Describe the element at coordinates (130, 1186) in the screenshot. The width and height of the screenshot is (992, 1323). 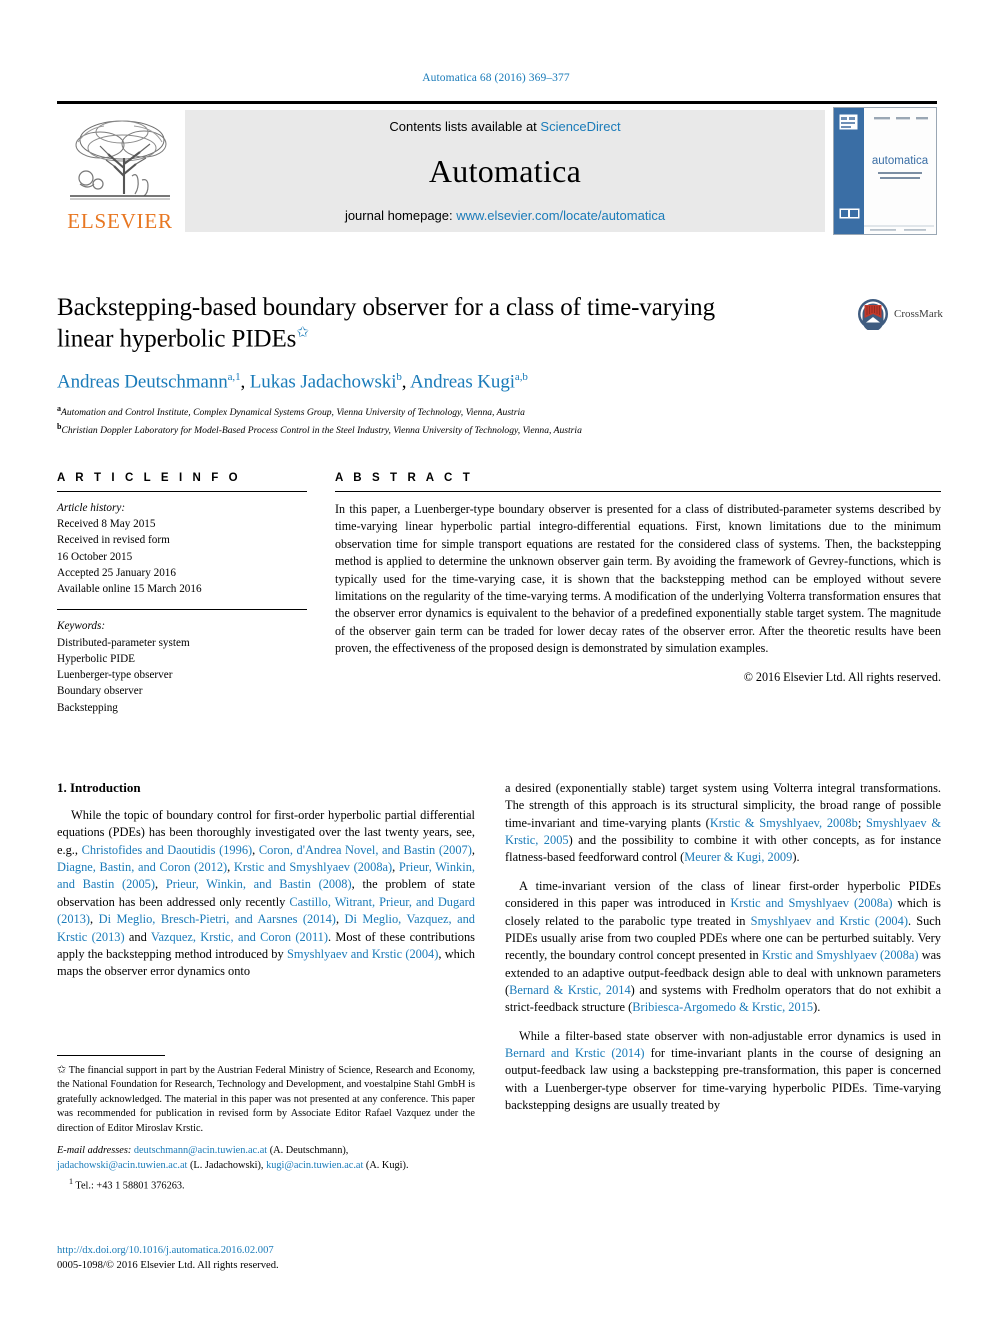
I see `telephone-text: Tel.: +43 1 58801 376263.` at that location.